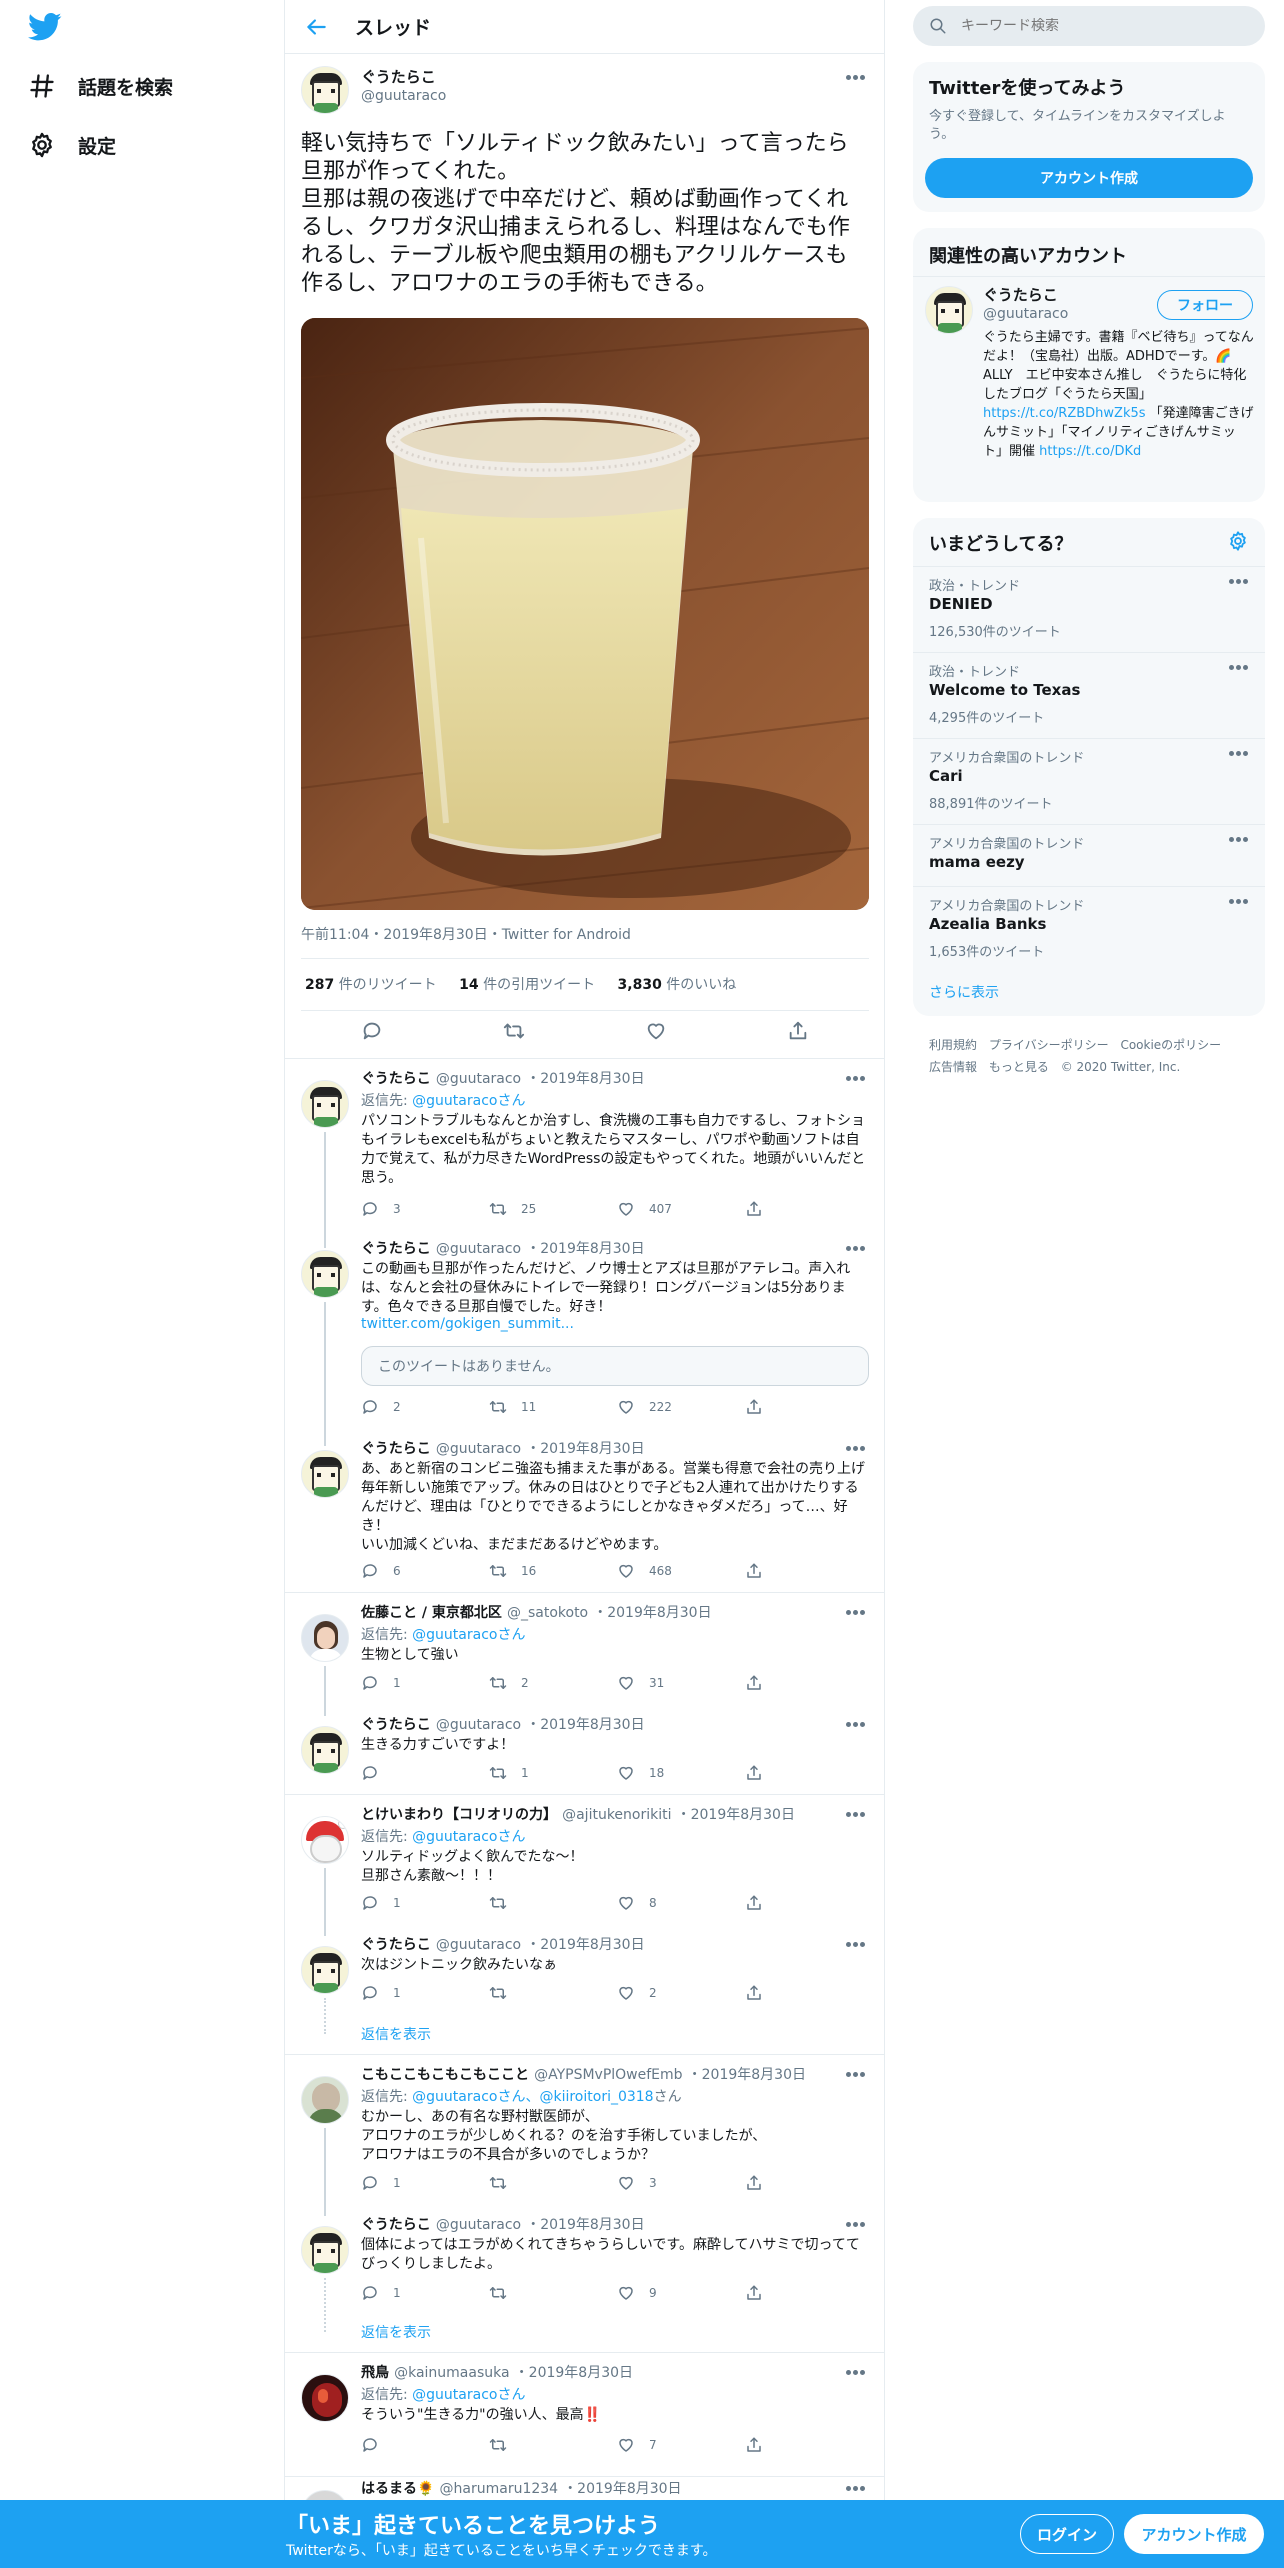 The width and height of the screenshot is (1284, 2568). I want to click on reply-author-name: はるまる🌻, so click(397, 2489).